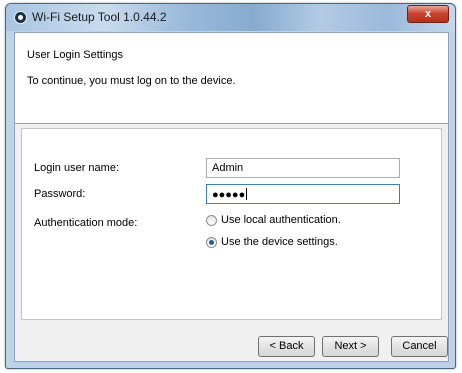  What do you see at coordinates (419, 346) in the screenshot?
I see `cancel-button: Cancel` at bounding box center [419, 346].